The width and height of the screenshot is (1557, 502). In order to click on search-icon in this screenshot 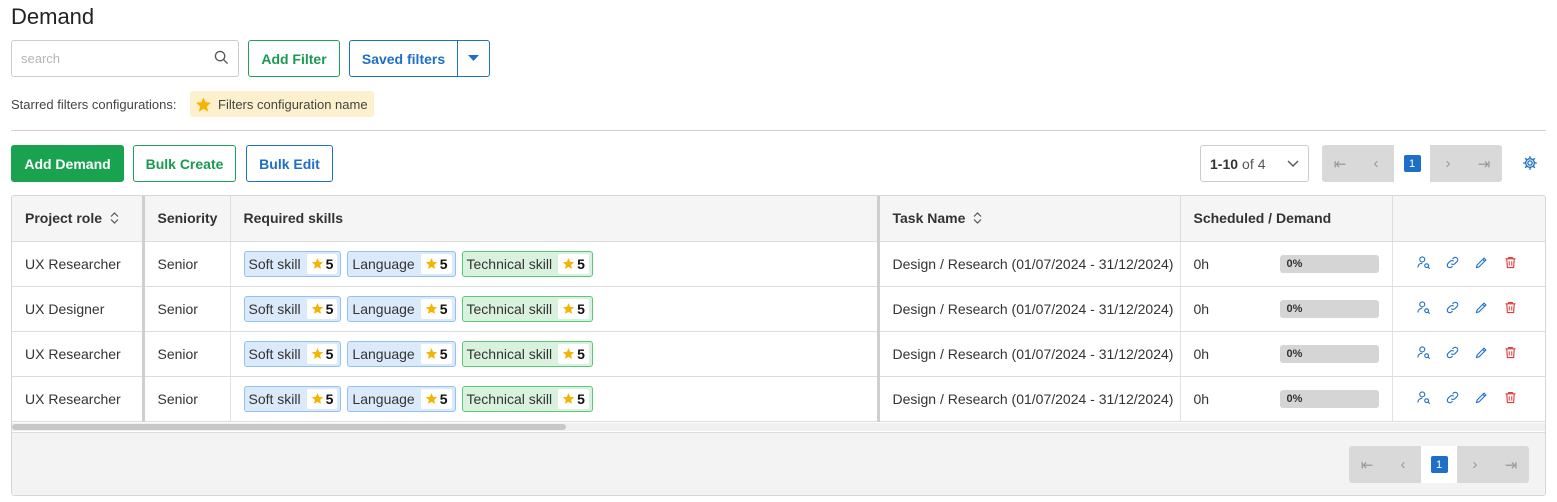, I will do `click(221, 59)`.